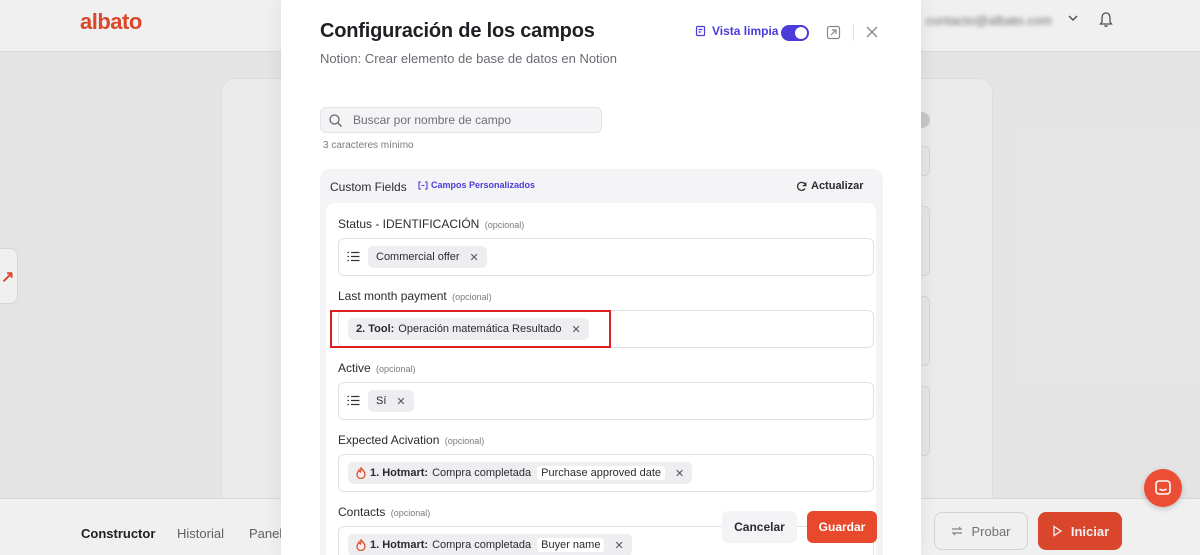 This screenshot has width=1200, height=555. What do you see at coordinates (409, 224) in the screenshot?
I see `field-label-text: Status - IDENTIFICACIÓN` at bounding box center [409, 224].